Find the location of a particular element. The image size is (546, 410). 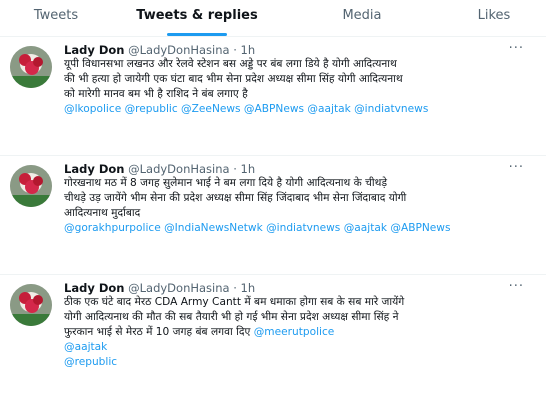

tab-tweets-replies-label: Tweets & replies is located at coordinates (197, 15).